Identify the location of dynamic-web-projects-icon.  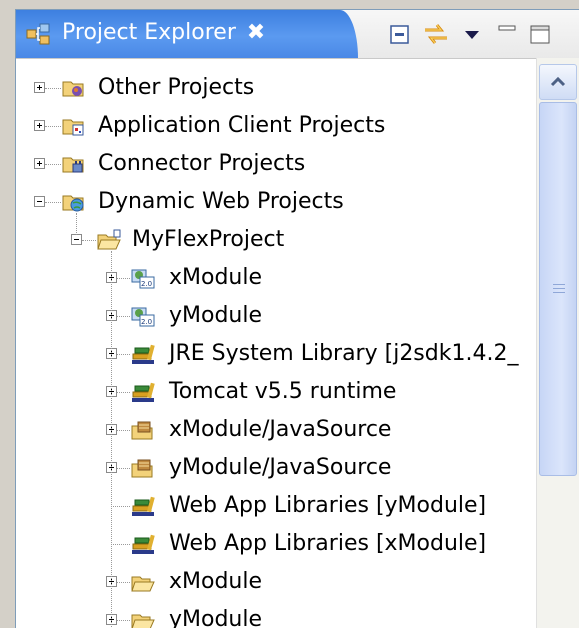
(73, 203).